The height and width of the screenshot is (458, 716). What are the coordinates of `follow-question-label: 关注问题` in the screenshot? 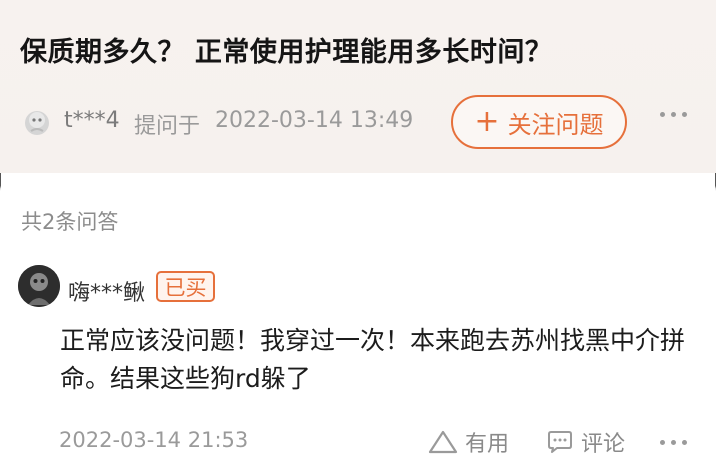 It's located at (555, 124).